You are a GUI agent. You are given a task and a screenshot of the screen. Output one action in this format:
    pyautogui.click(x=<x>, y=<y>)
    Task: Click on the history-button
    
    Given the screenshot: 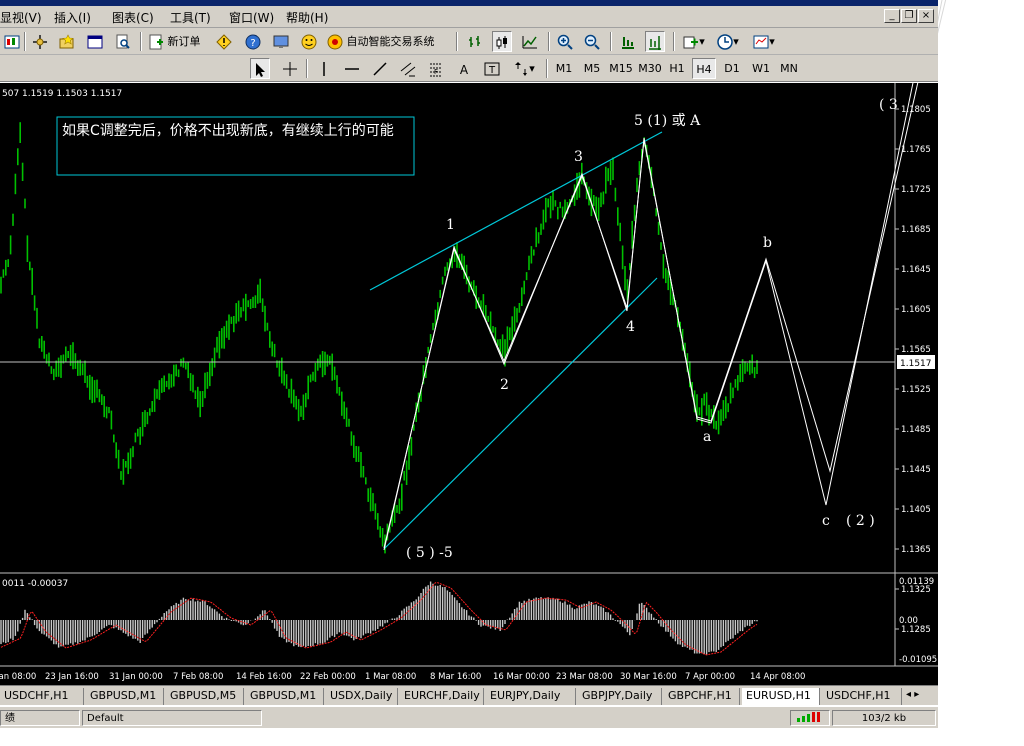 What is the action you would take?
    pyautogui.click(x=224, y=41)
    